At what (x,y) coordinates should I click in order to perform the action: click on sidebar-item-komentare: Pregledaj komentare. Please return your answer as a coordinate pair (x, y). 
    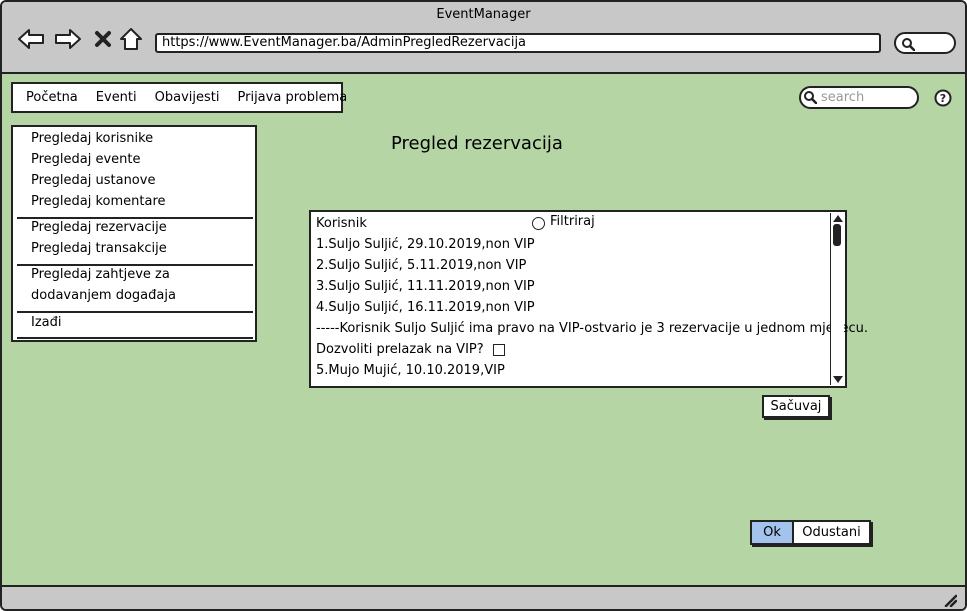
    Looking at the image, I should click on (98, 201).